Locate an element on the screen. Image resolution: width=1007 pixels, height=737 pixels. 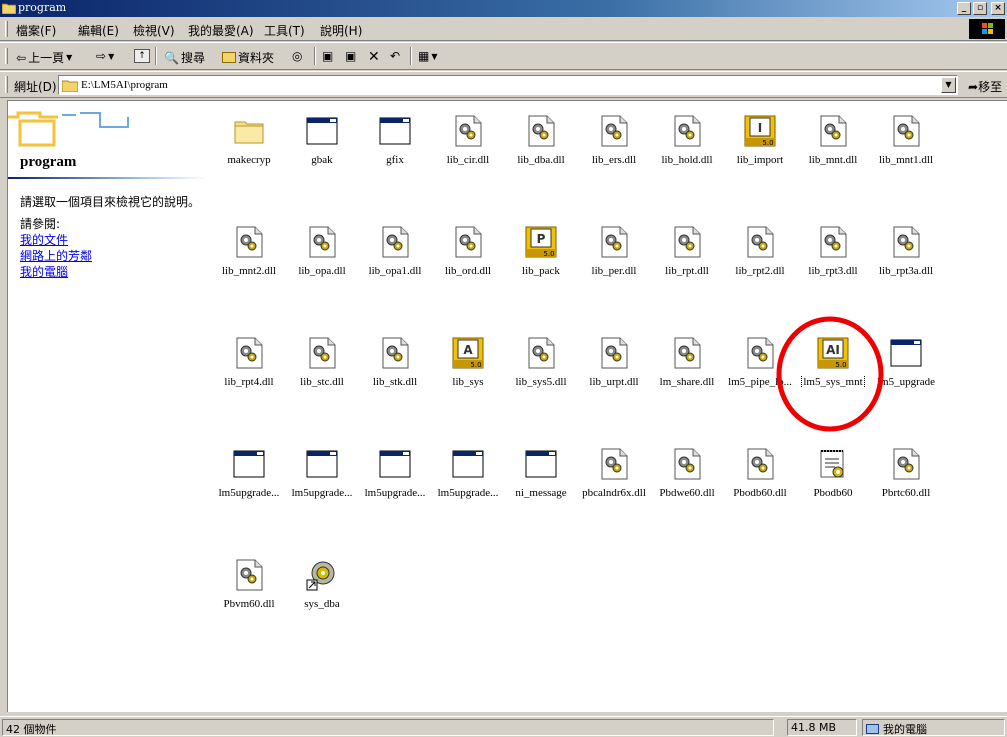
menu-file: 檔案(F) is located at coordinates (36, 30).